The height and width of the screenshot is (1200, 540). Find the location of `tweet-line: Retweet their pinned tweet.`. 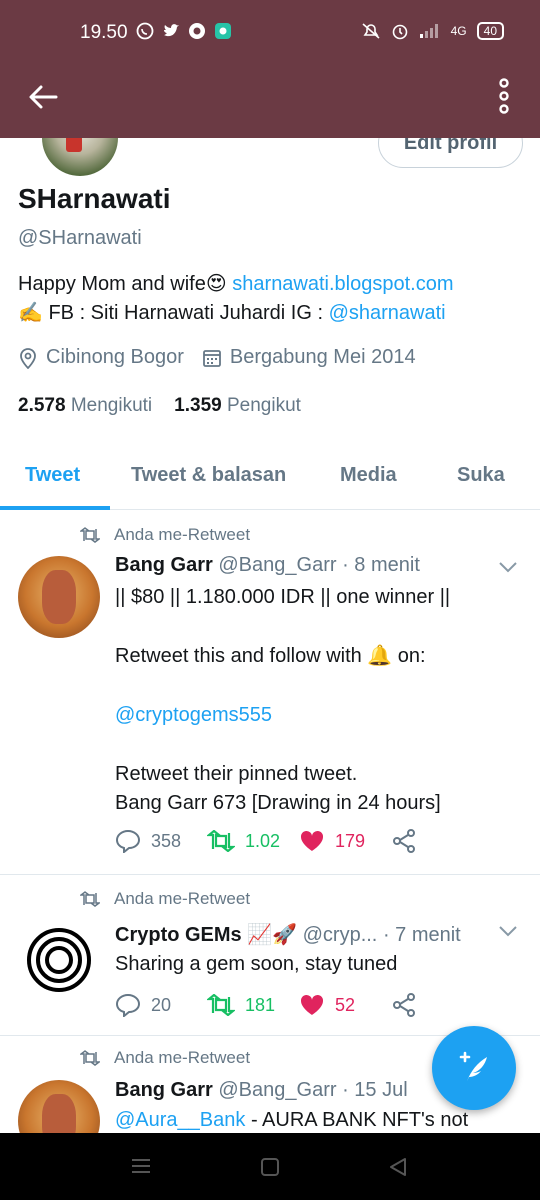

tweet-line: Retweet their pinned tweet. is located at coordinates (236, 774).